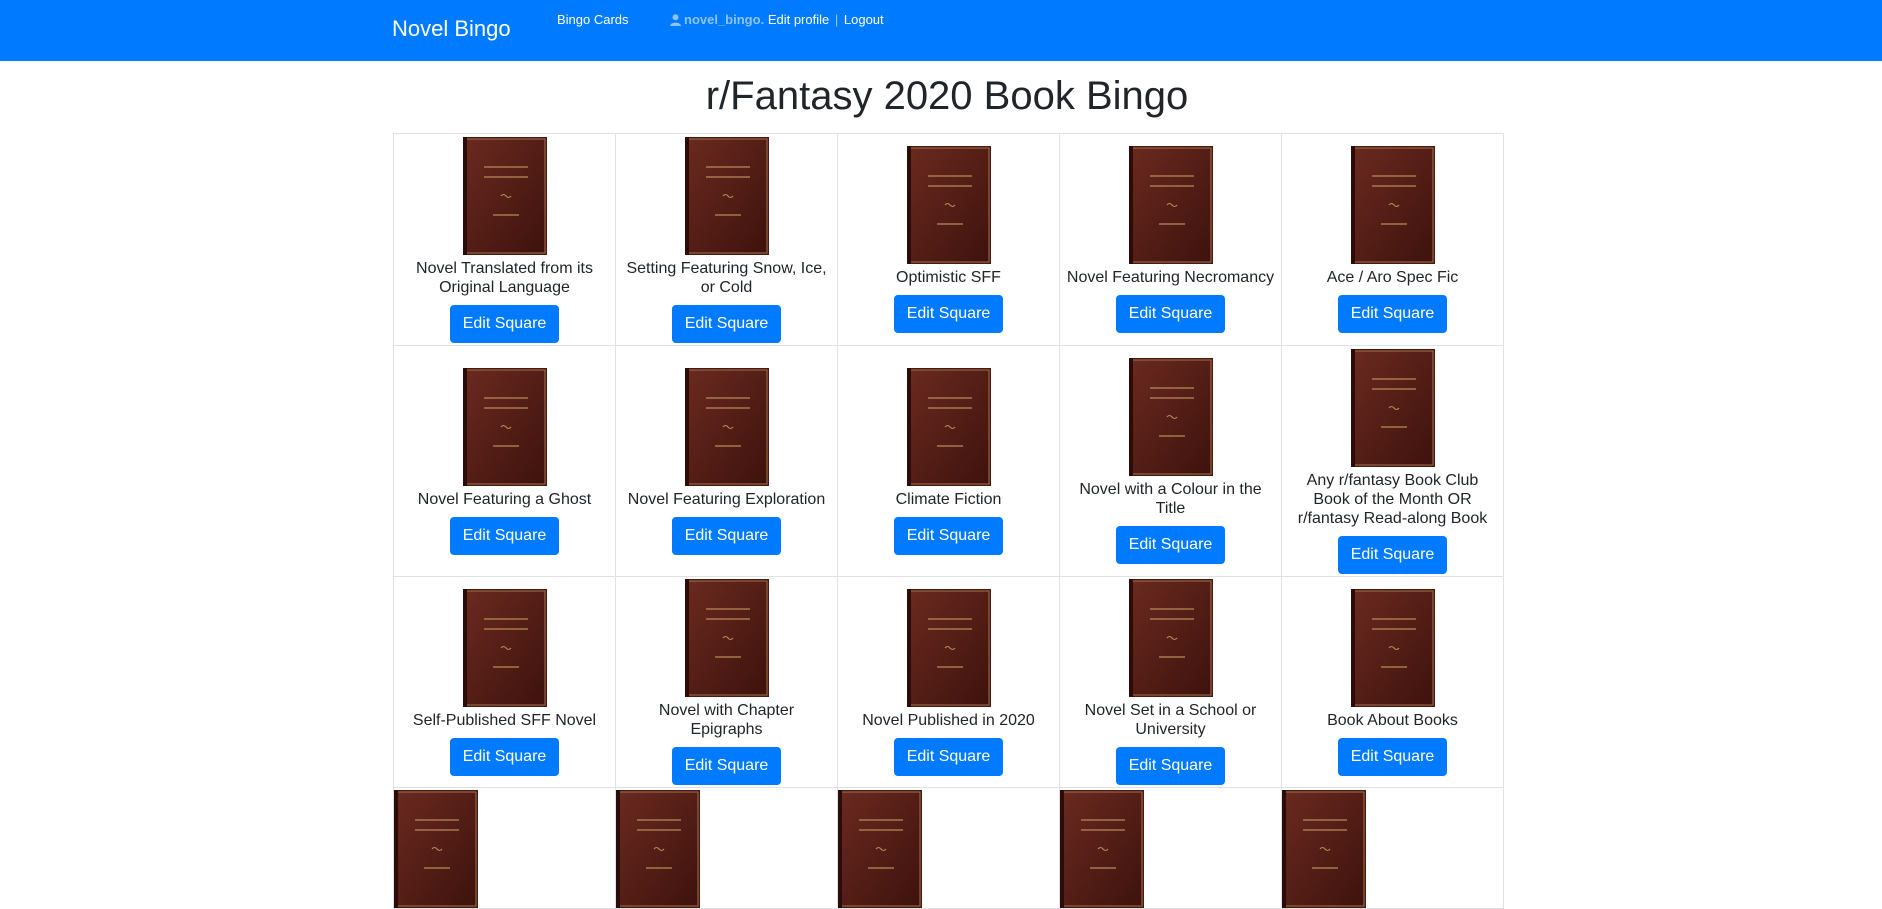 The image size is (1882, 909). Describe the element at coordinates (1170, 720) in the screenshot. I see `square-label: Novel Set in a School or University` at that location.